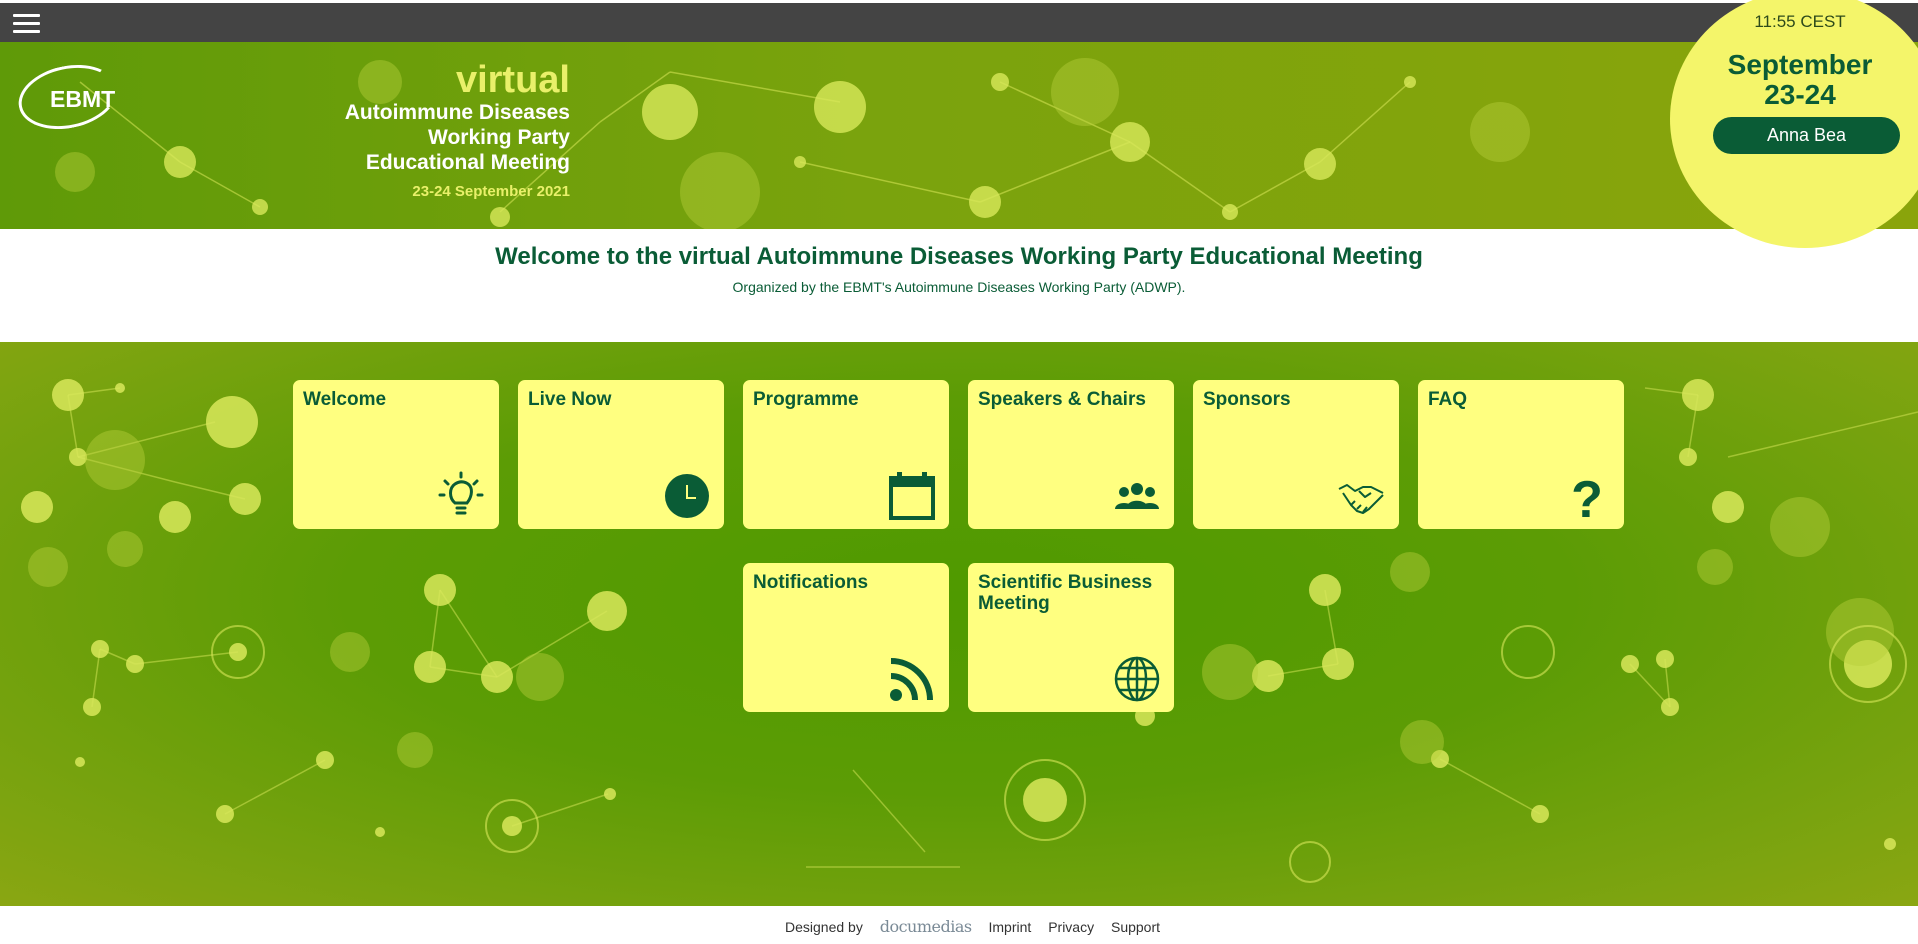 The image size is (1918, 944). I want to click on lightbulb-icon, so click(461, 493).